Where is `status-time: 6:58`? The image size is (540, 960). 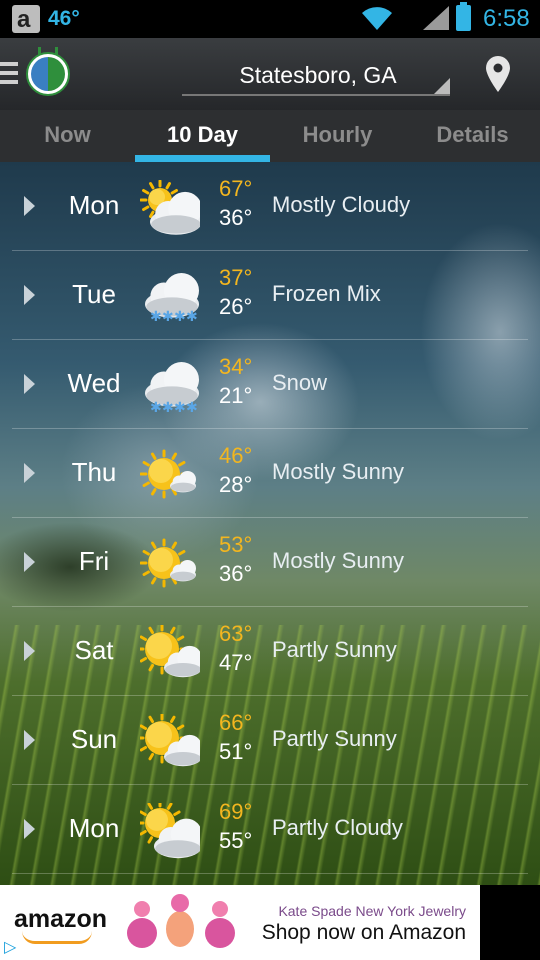 status-time: 6:58 is located at coordinates (506, 18).